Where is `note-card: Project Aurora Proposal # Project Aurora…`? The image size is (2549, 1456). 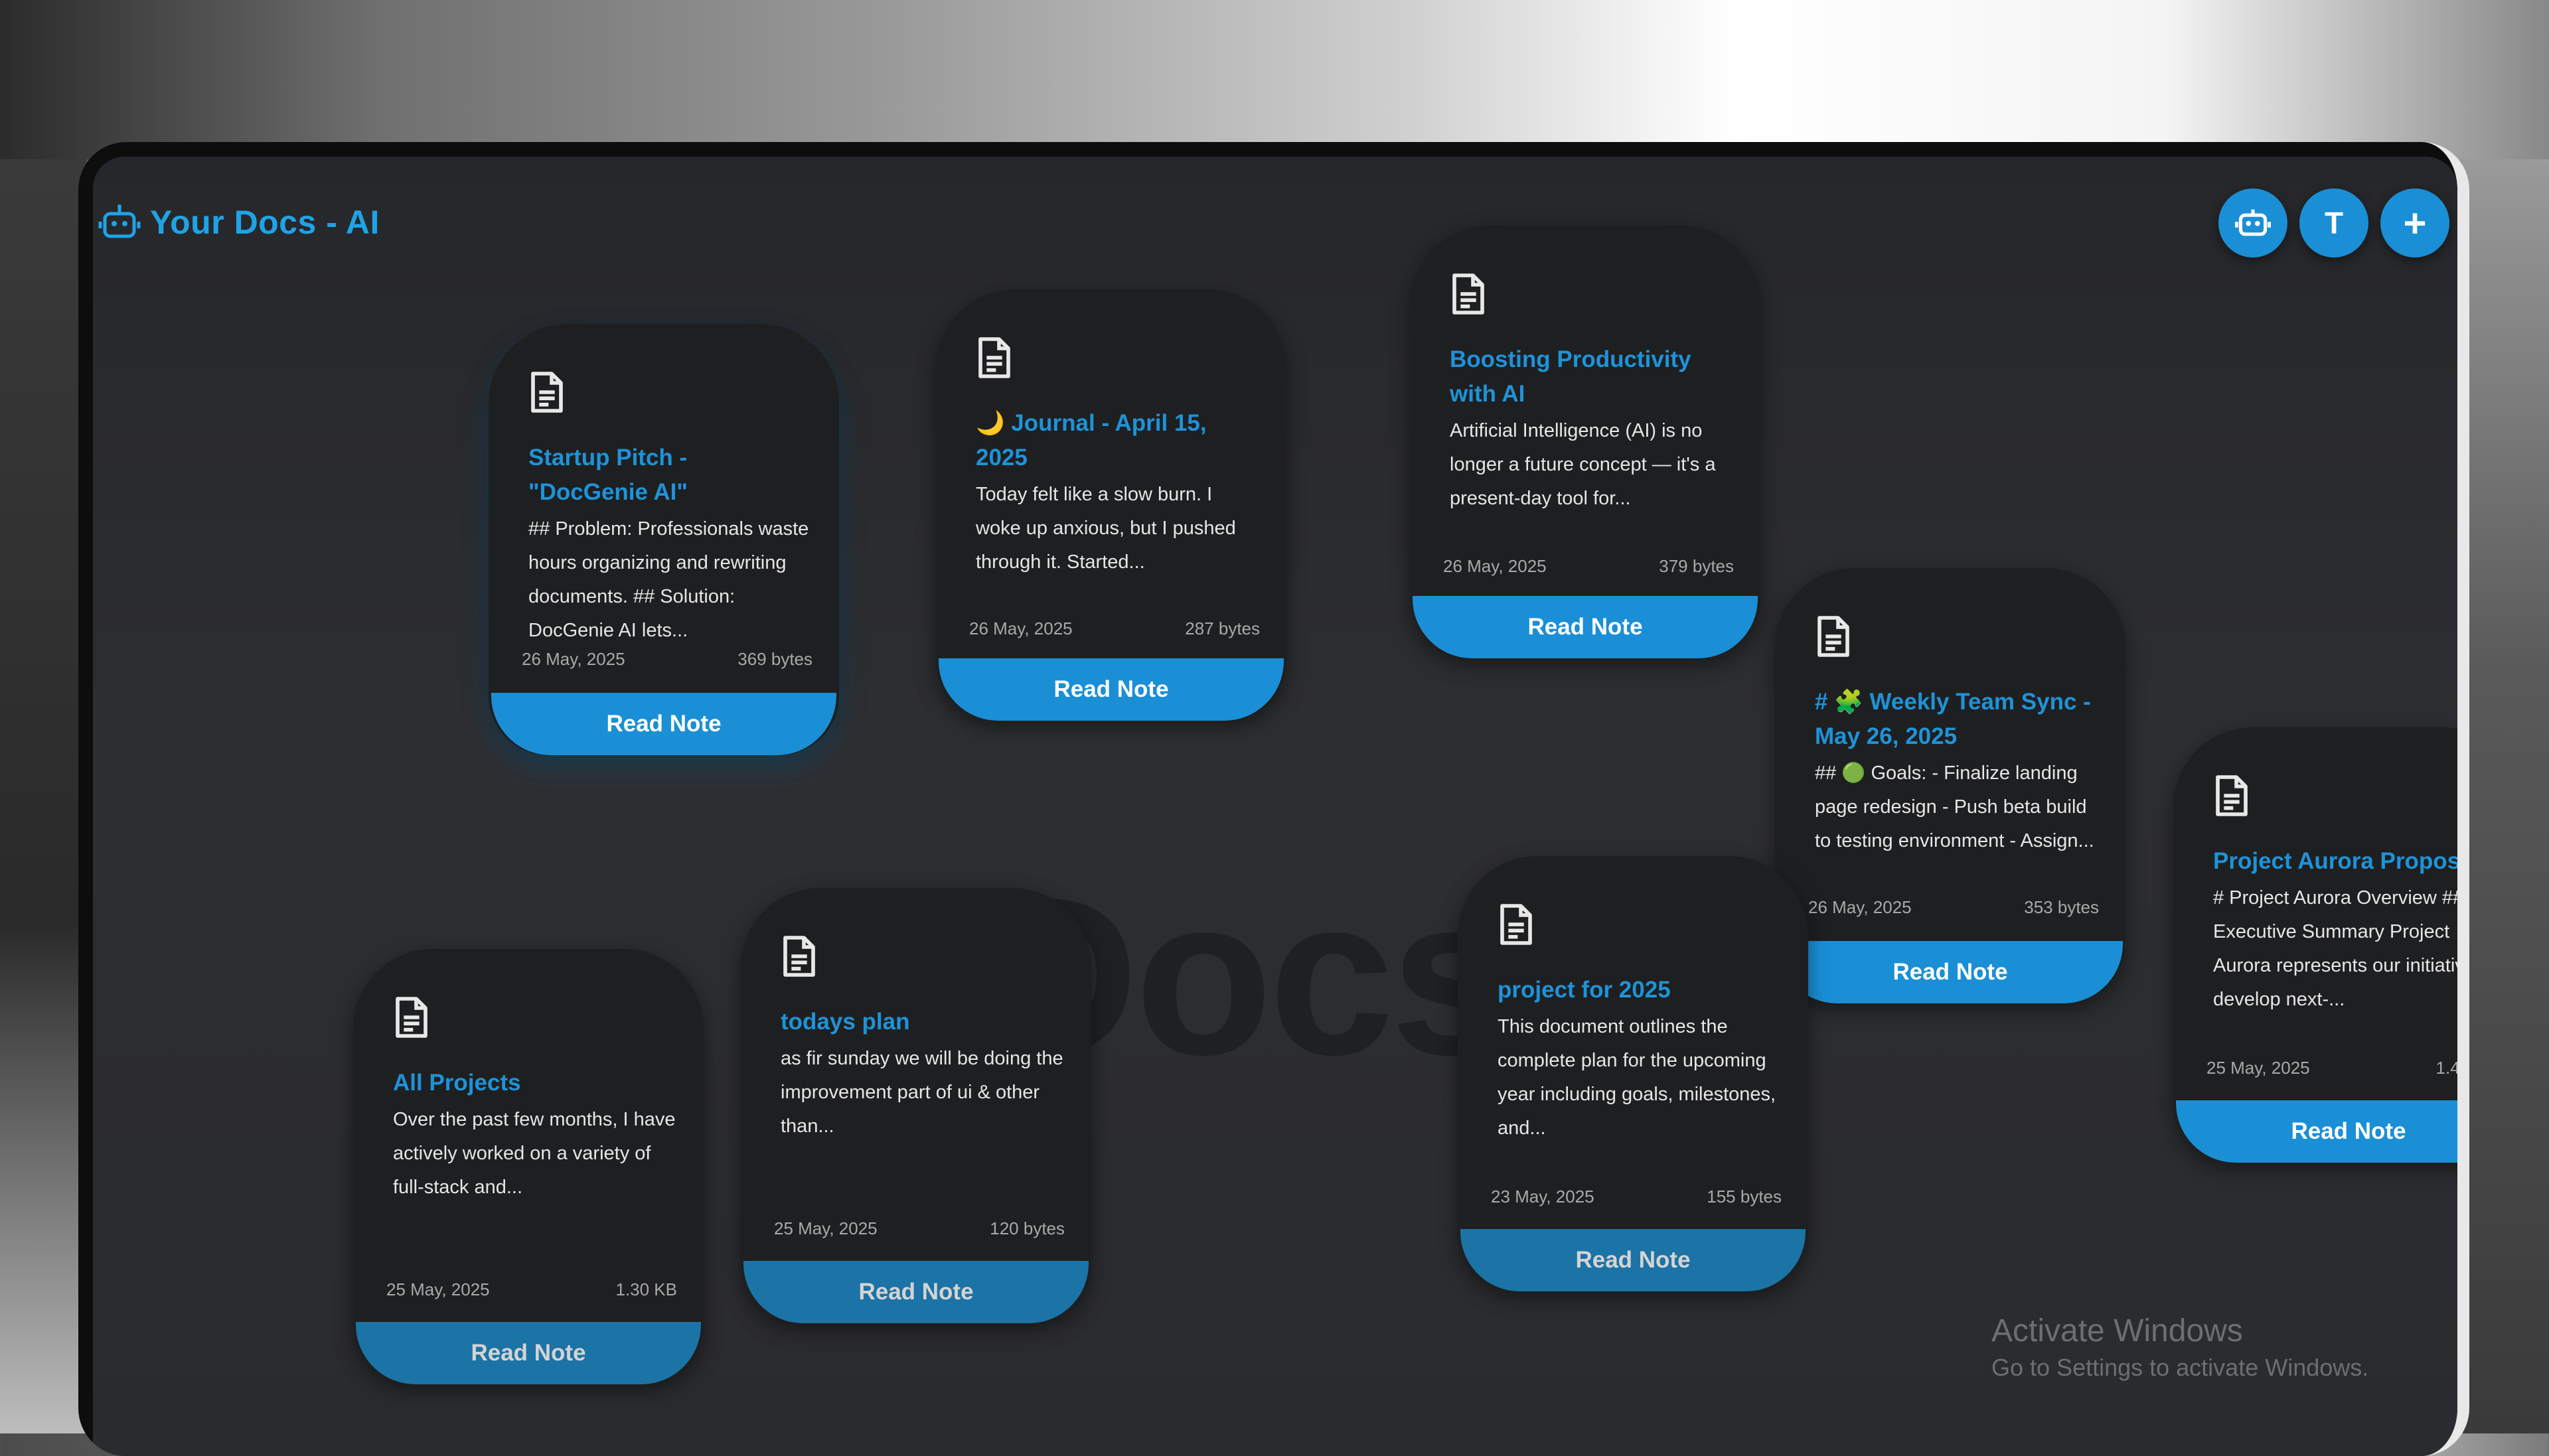
note-card: Project Aurora Proposal # Project Aurora… is located at coordinates (2321, 945).